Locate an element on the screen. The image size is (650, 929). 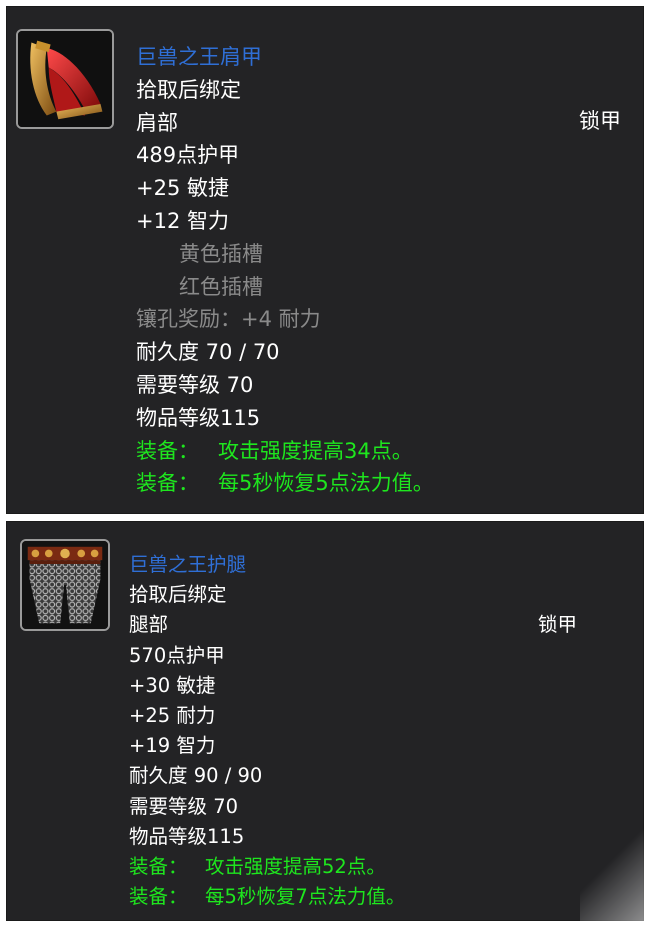
equip-text: 攻击强度提高52点。 is located at coordinates (295, 866).